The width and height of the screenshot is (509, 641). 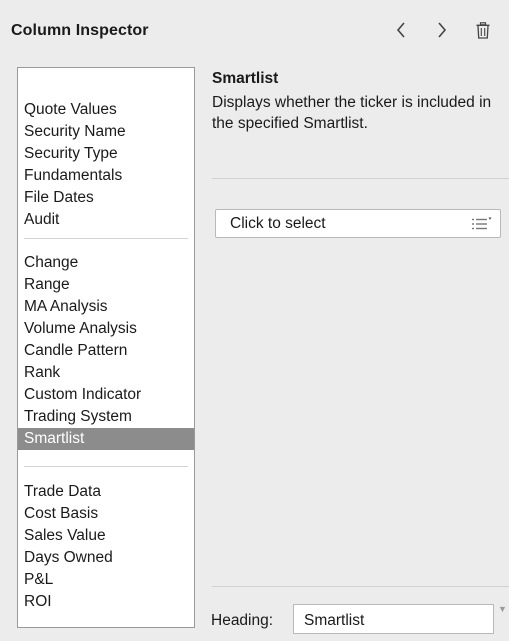 I want to click on category-item-volume-analysis: Volume Analysis, so click(x=106, y=329).